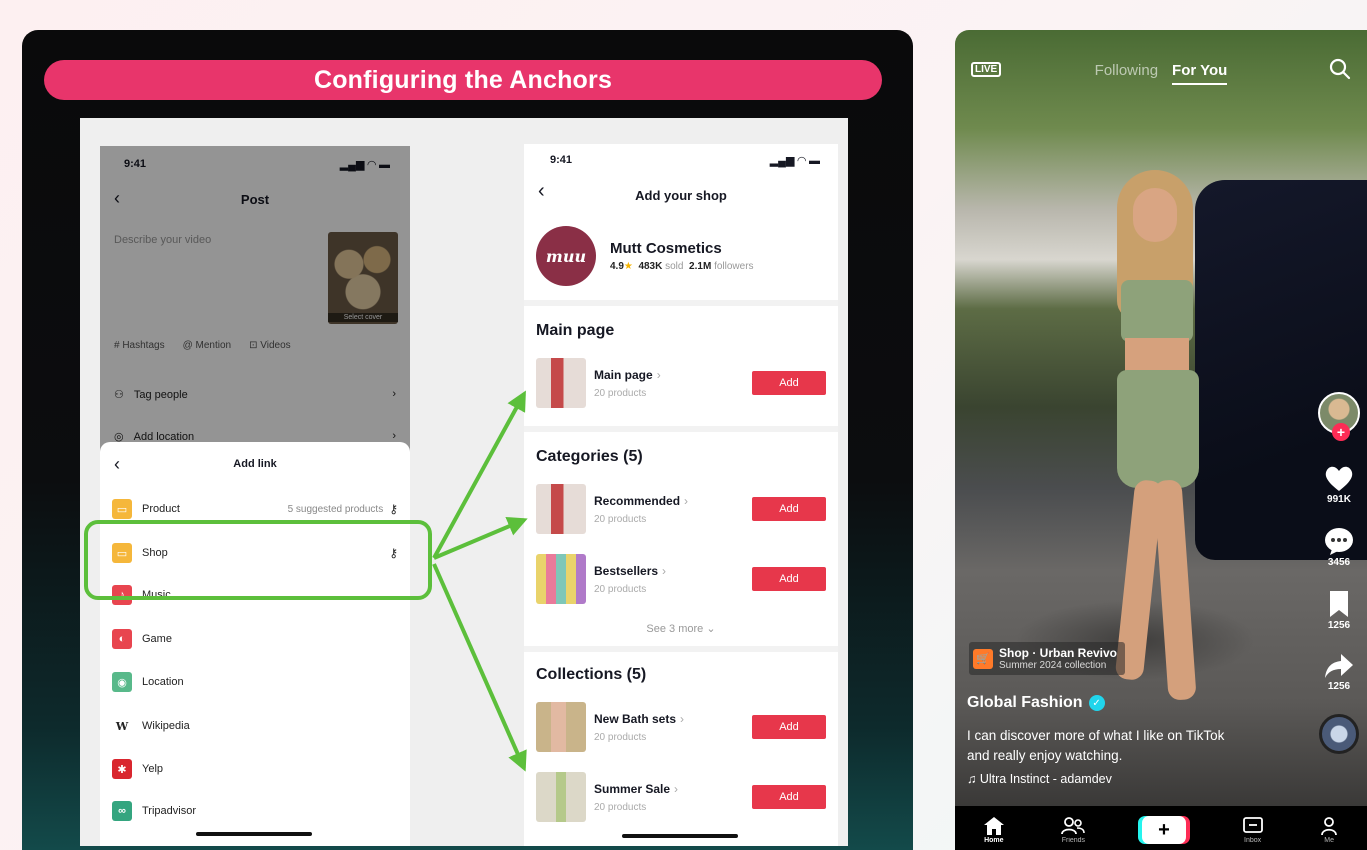 This screenshot has width=1367, height=850. Describe the element at coordinates (255, 682) in the screenshot. I see `link-item-location: ◉ Location` at that location.